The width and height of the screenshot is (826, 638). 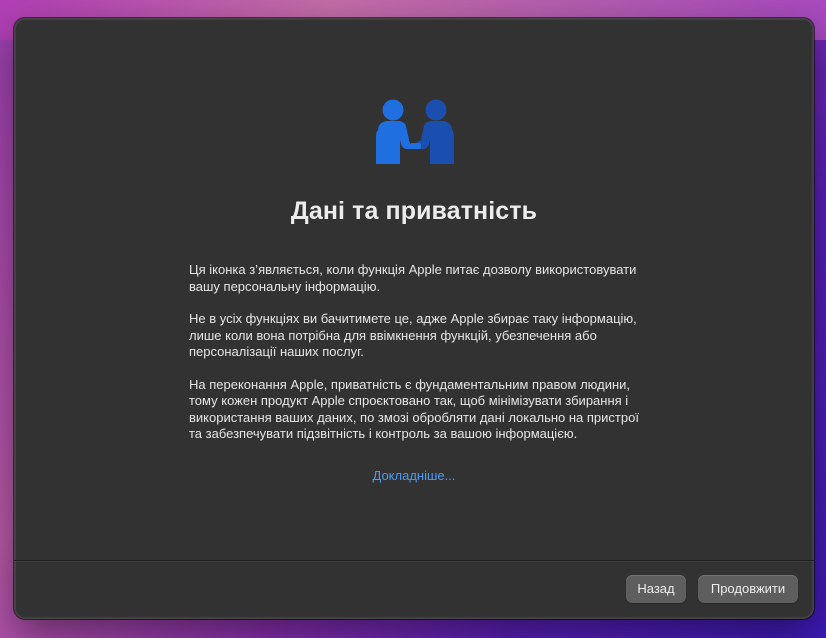 What do you see at coordinates (656, 589) in the screenshot?
I see `back-button: Назад` at bounding box center [656, 589].